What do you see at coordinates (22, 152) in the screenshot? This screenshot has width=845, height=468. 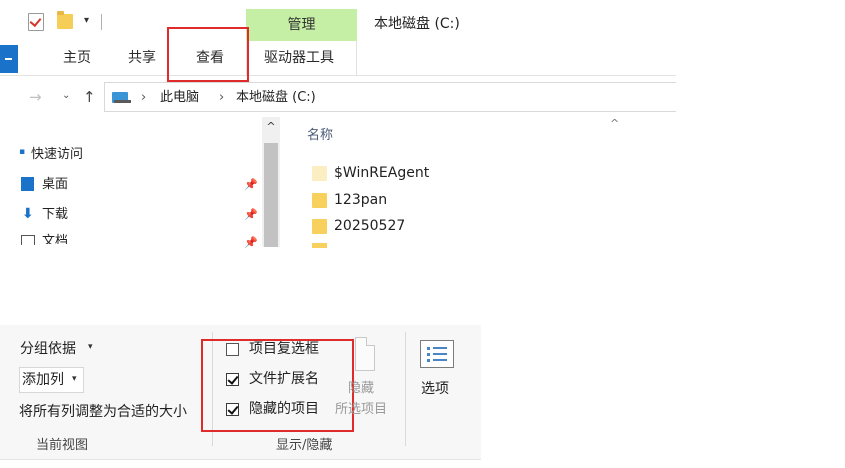 I see `quick-access-expand-icon: ▪` at bounding box center [22, 152].